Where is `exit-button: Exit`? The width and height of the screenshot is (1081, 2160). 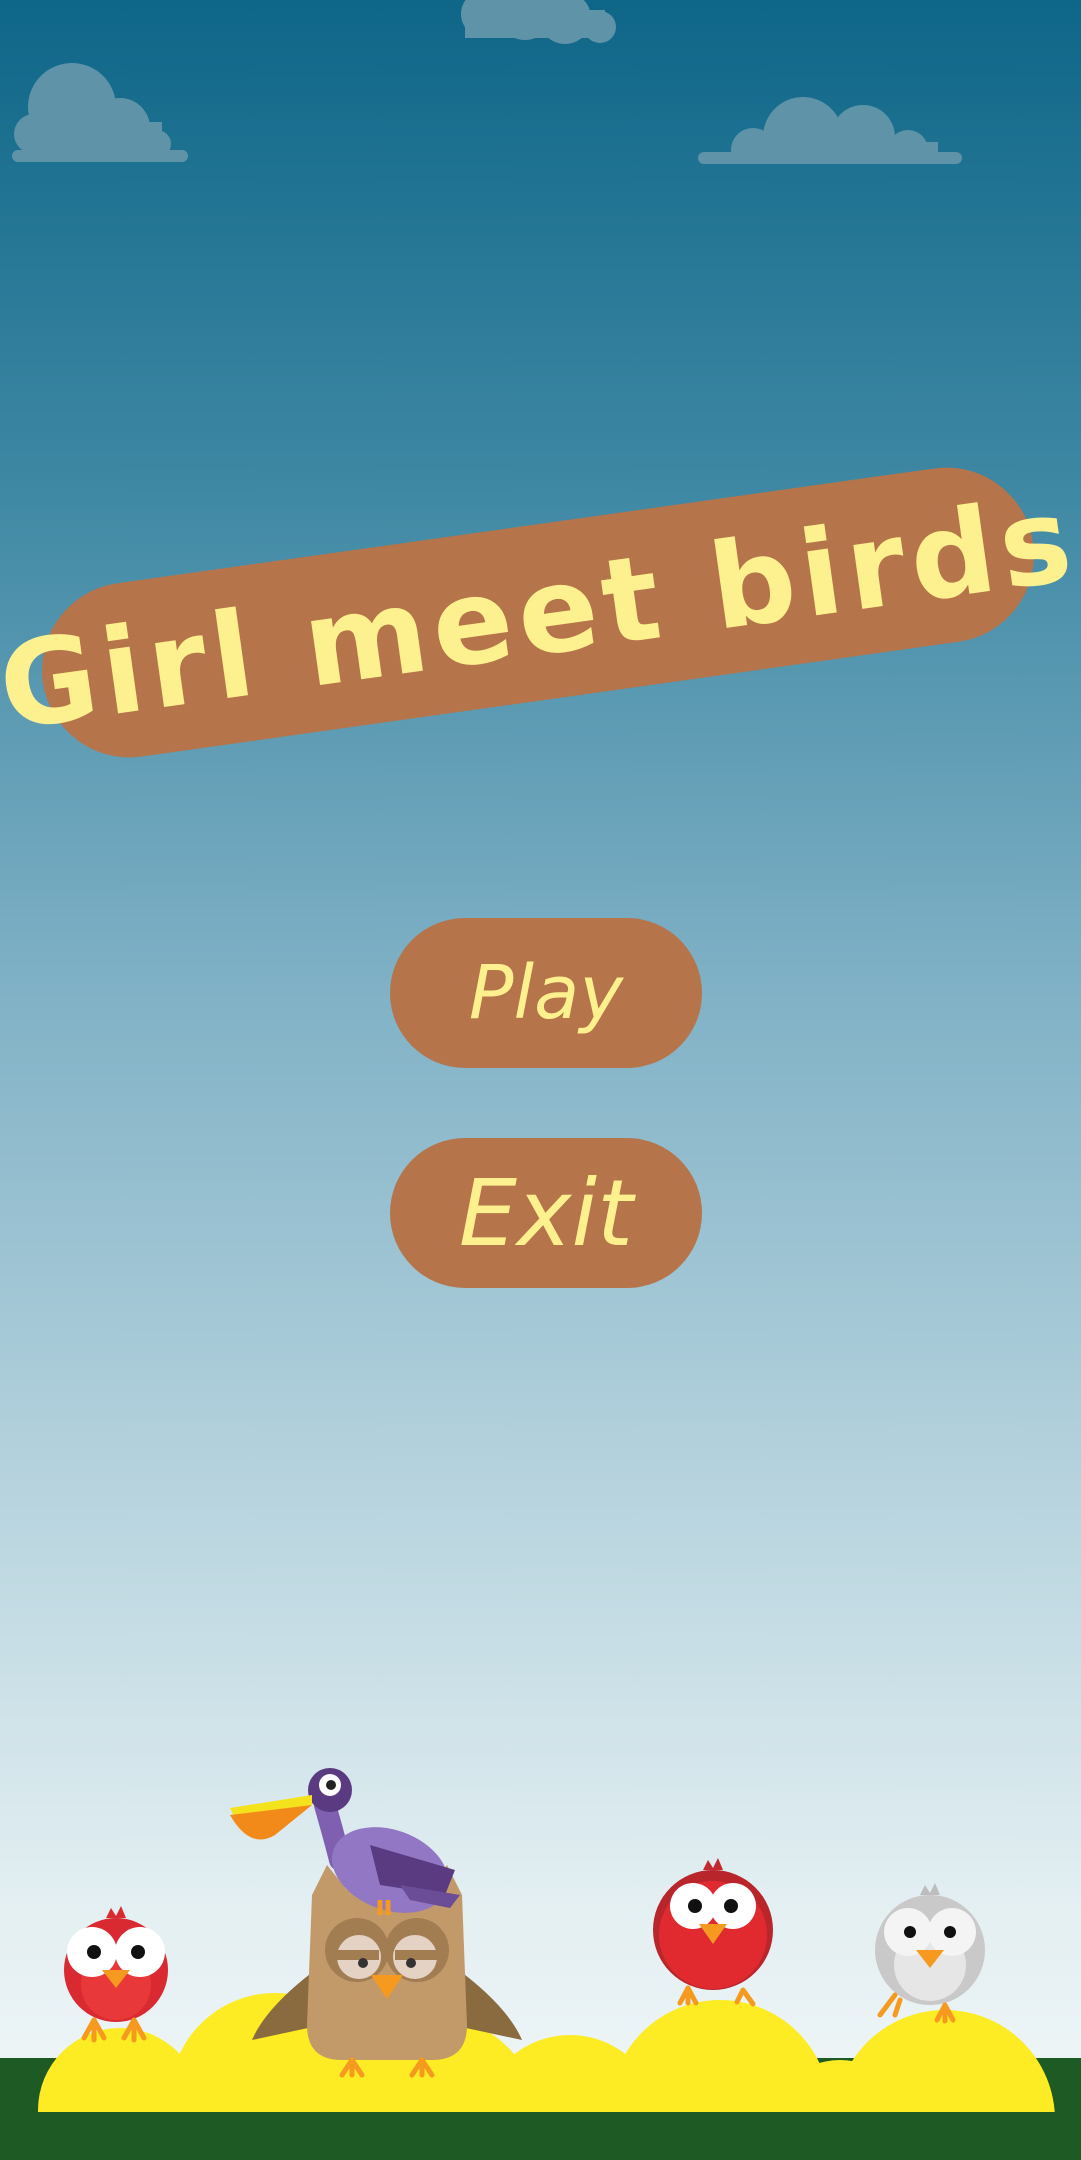
exit-button: Exit is located at coordinates (546, 1213).